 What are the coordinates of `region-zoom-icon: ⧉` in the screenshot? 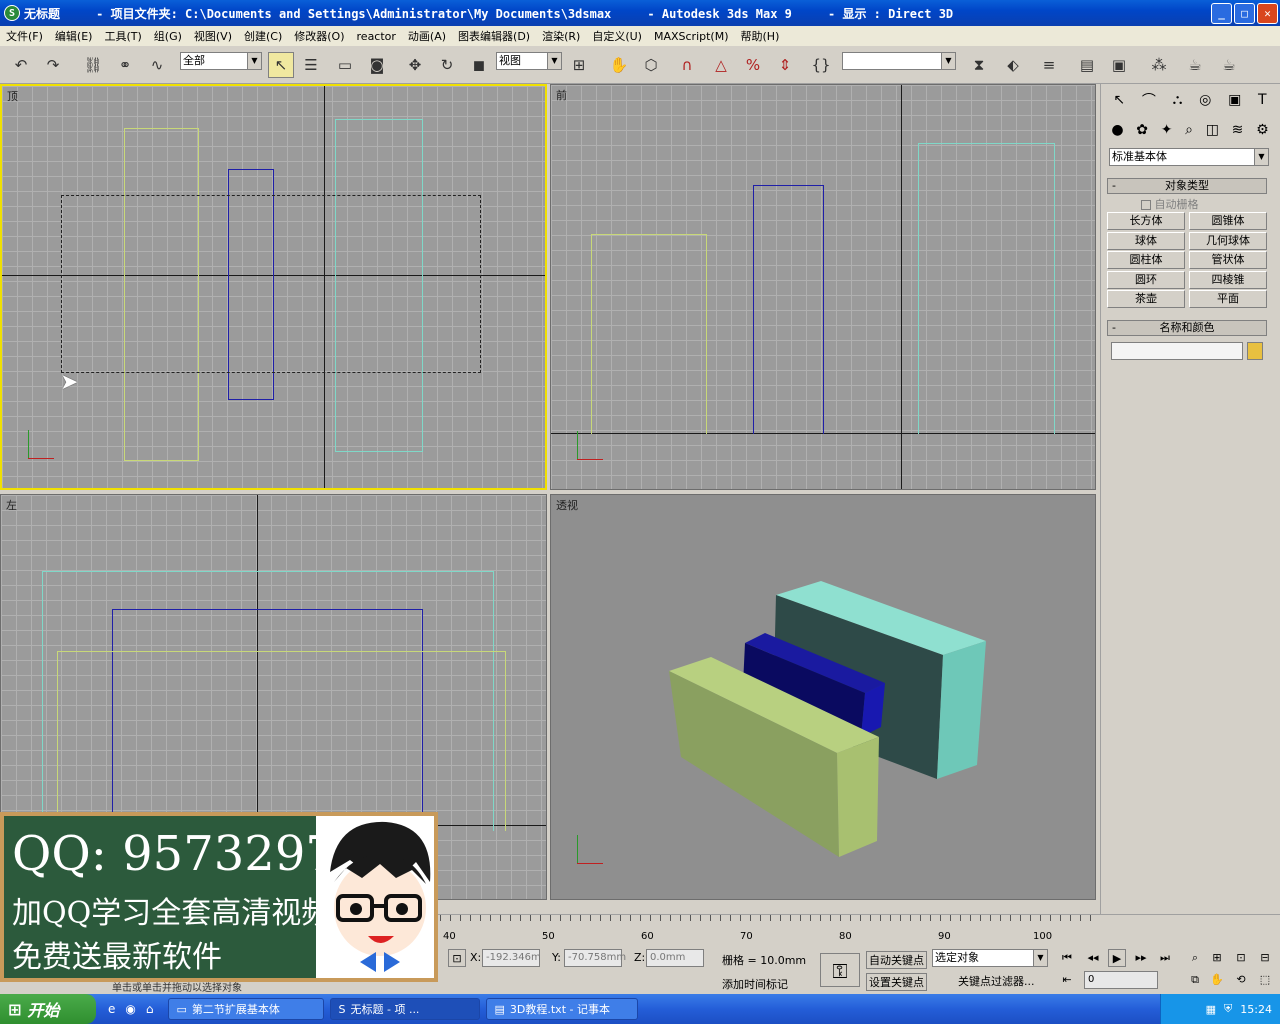 It's located at (1195, 980).